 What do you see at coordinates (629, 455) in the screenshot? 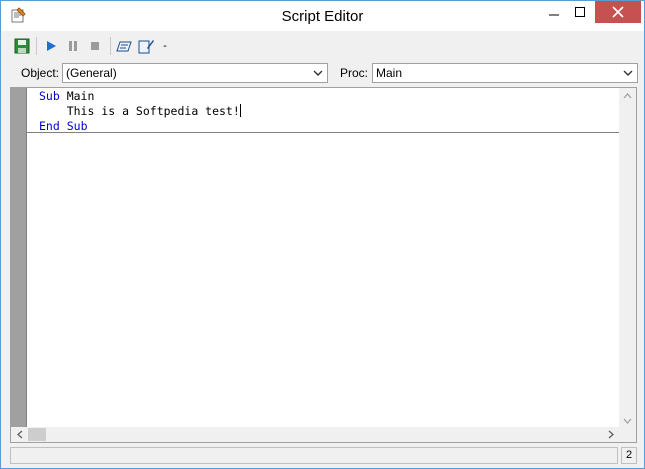
I see `status-line-number: 2` at bounding box center [629, 455].